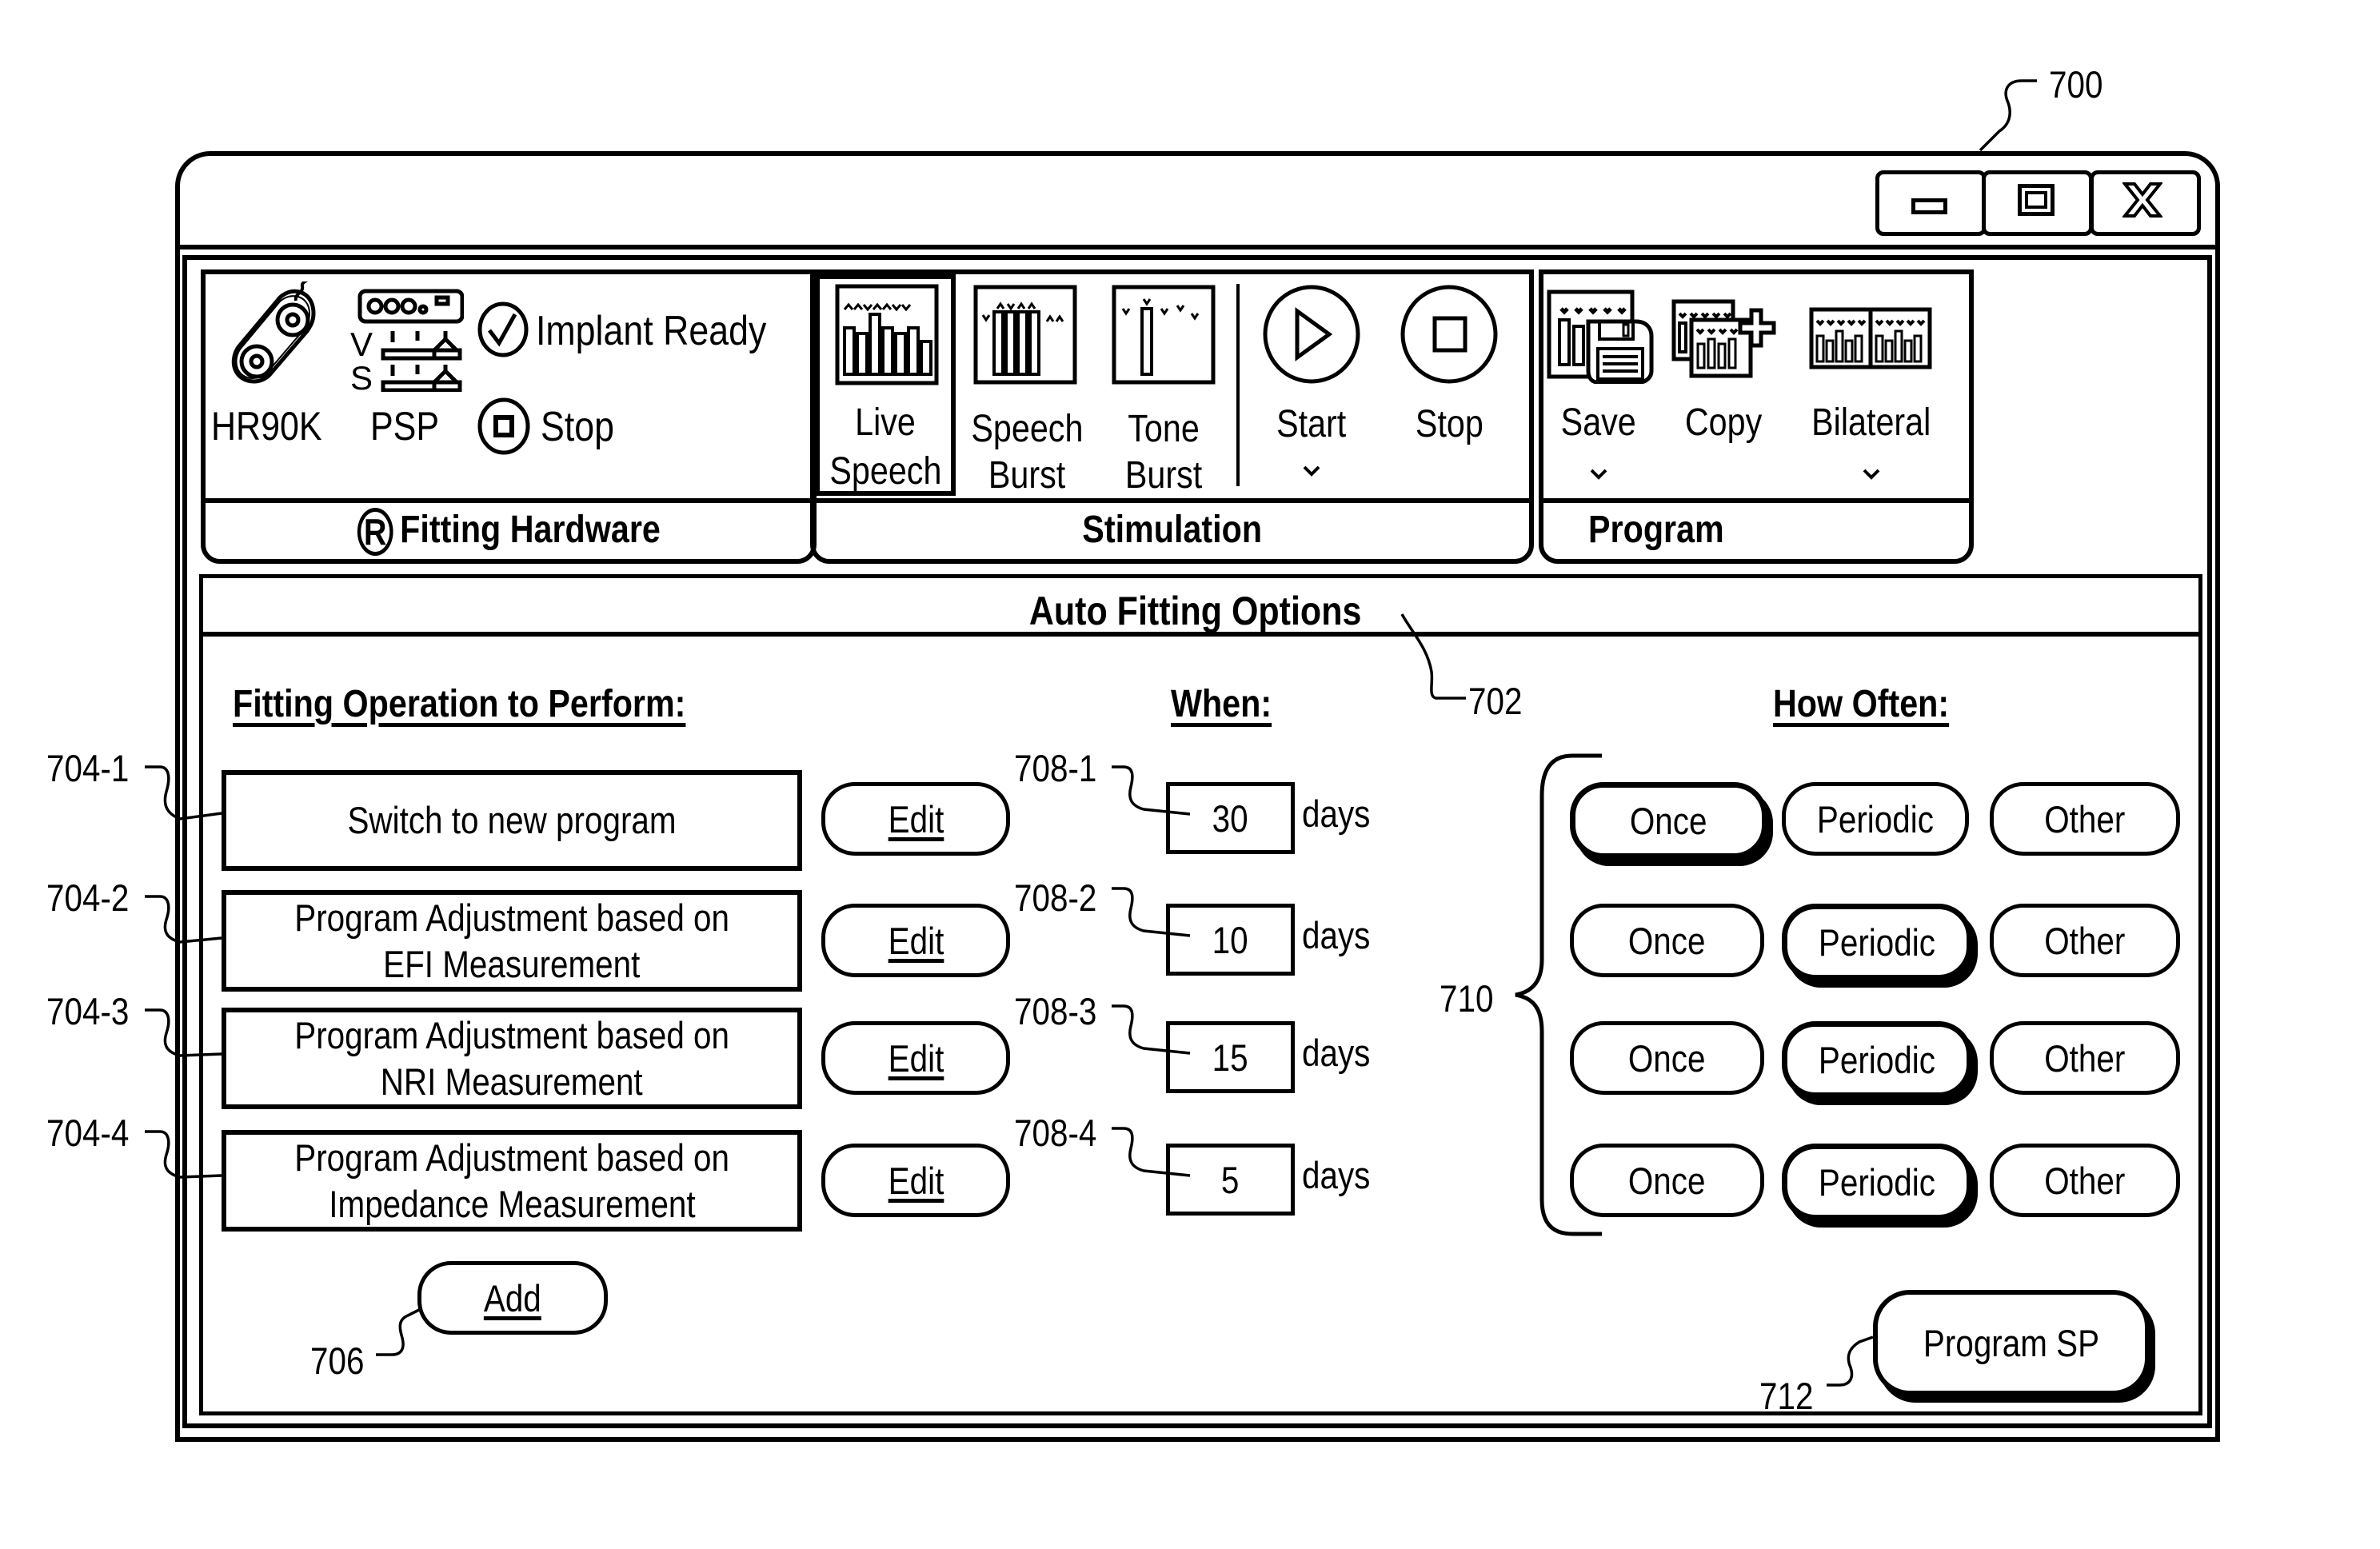  What do you see at coordinates (1871, 388) in the screenshot?
I see `bilateral-program-button: Bilateral` at bounding box center [1871, 388].